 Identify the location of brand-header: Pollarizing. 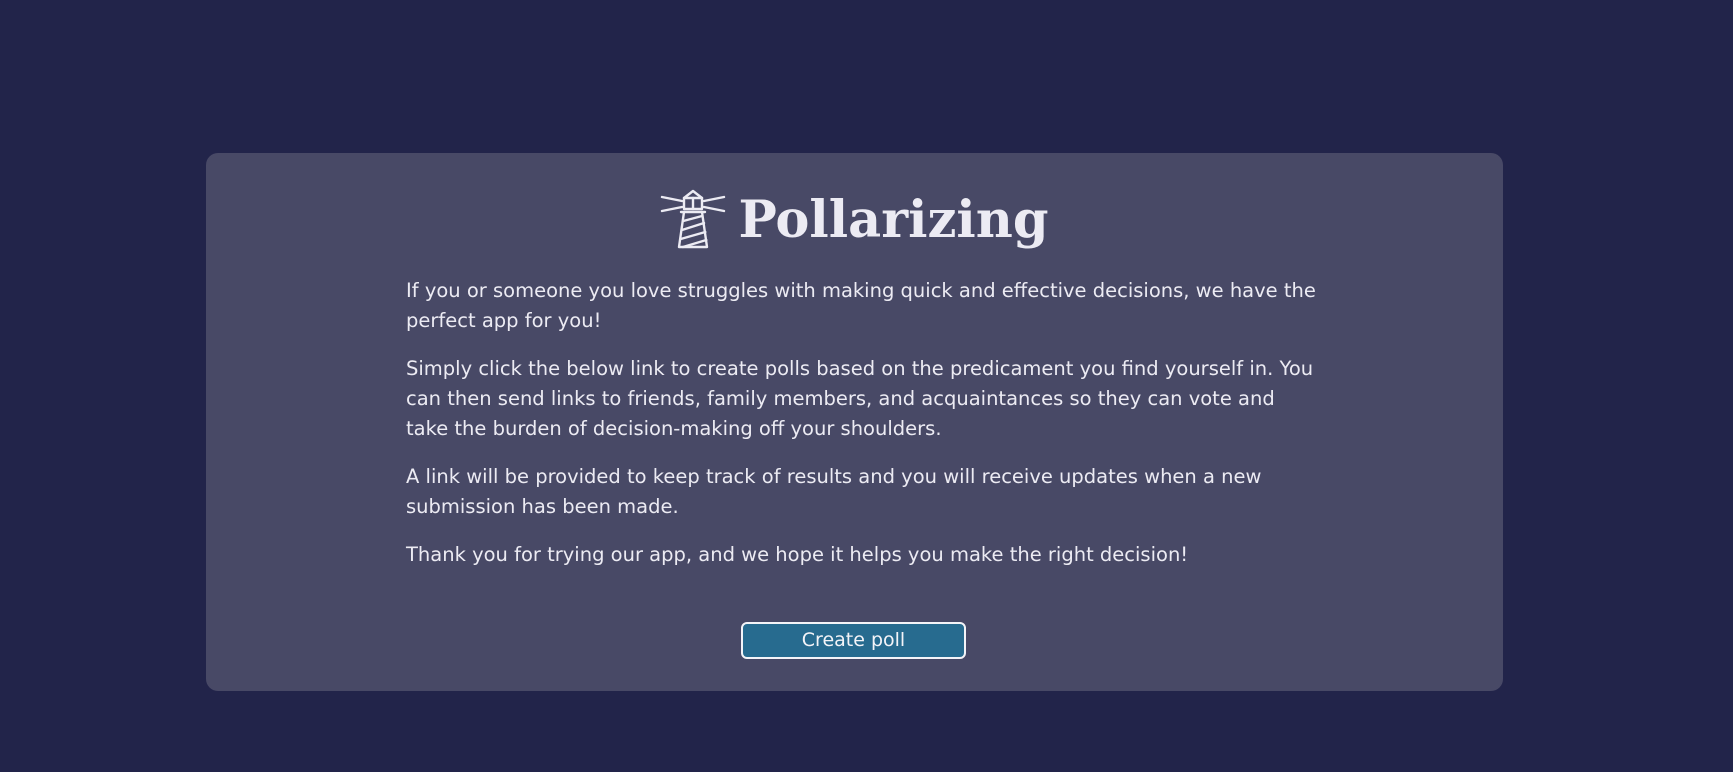
(854, 219).